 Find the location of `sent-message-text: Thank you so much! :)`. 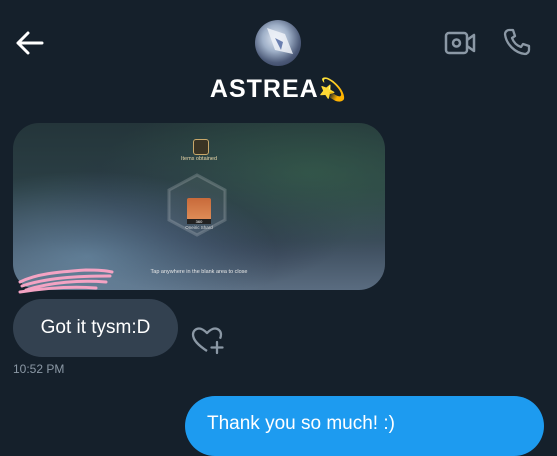

sent-message-text: Thank you so much! :) is located at coordinates (301, 423).